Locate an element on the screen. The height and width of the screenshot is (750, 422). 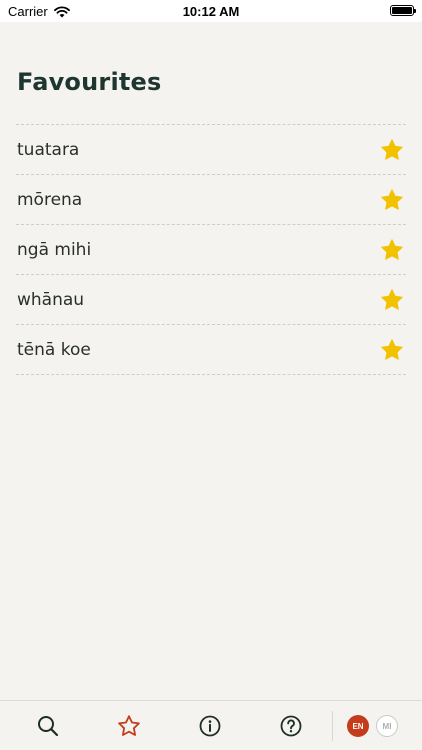
favourite-word: mōrena is located at coordinates (49, 200).